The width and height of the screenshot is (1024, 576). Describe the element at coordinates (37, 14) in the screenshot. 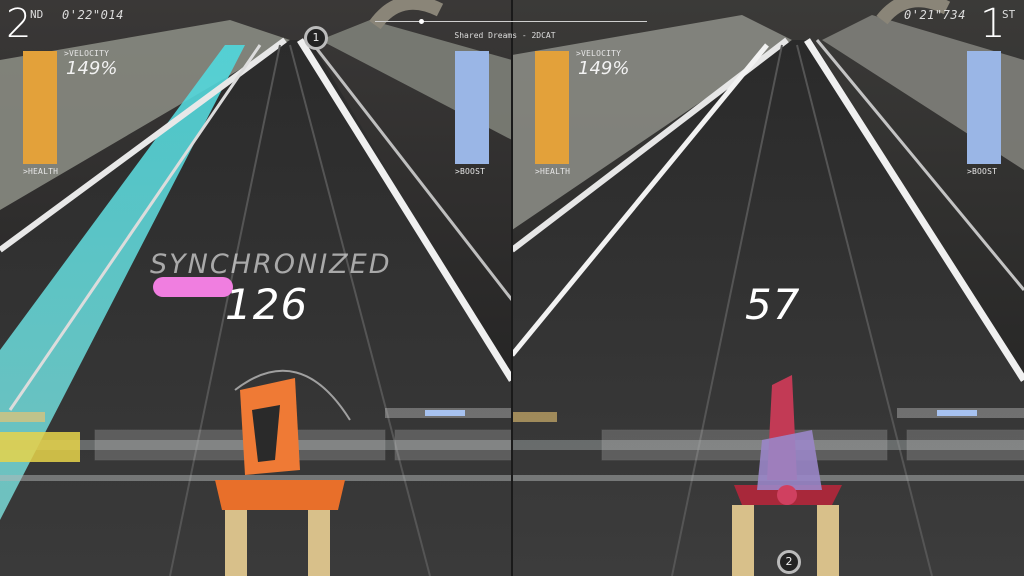

I see `race-position-suffix: ND` at that location.